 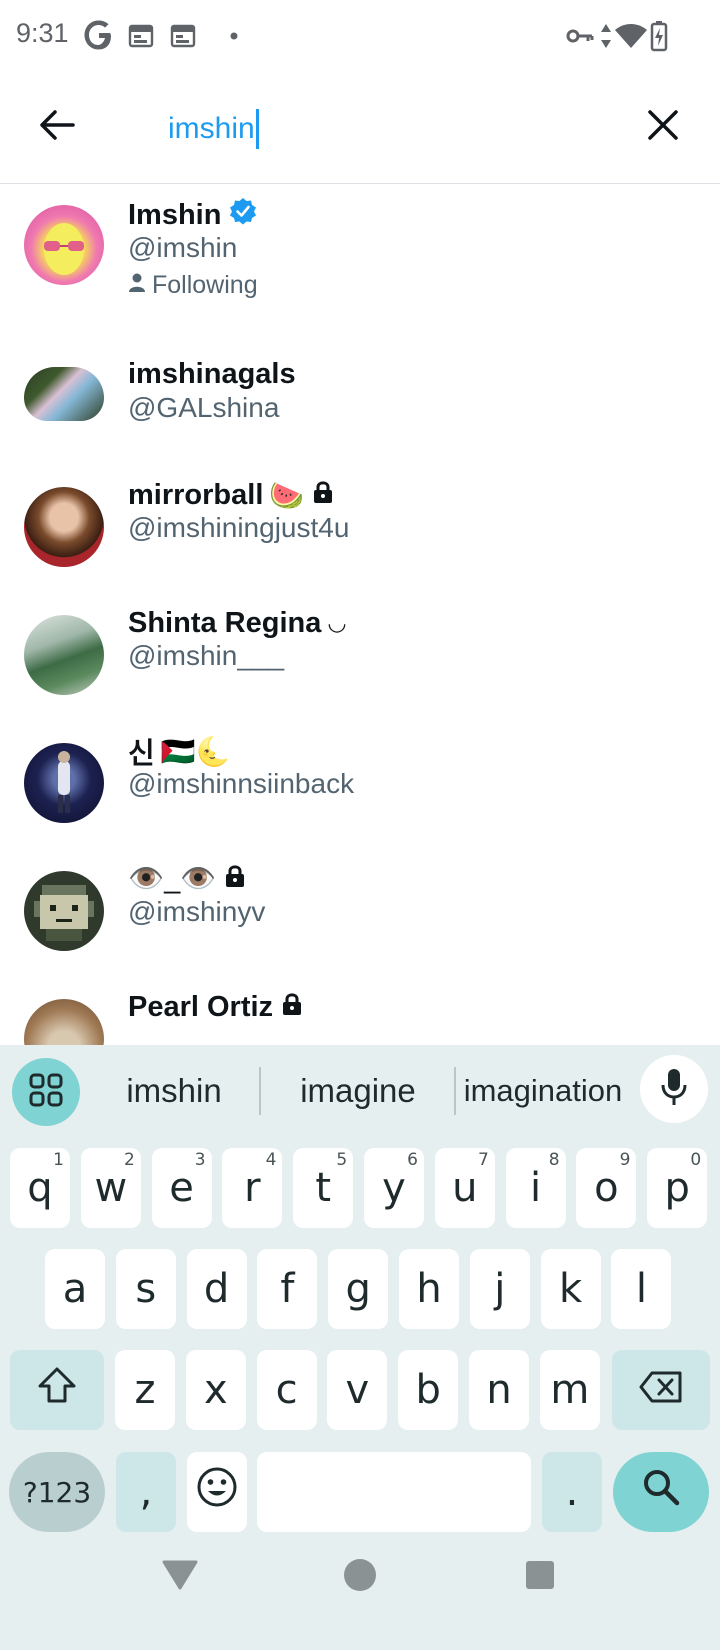 What do you see at coordinates (99, 35) in the screenshot?
I see `google-icon` at bounding box center [99, 35].